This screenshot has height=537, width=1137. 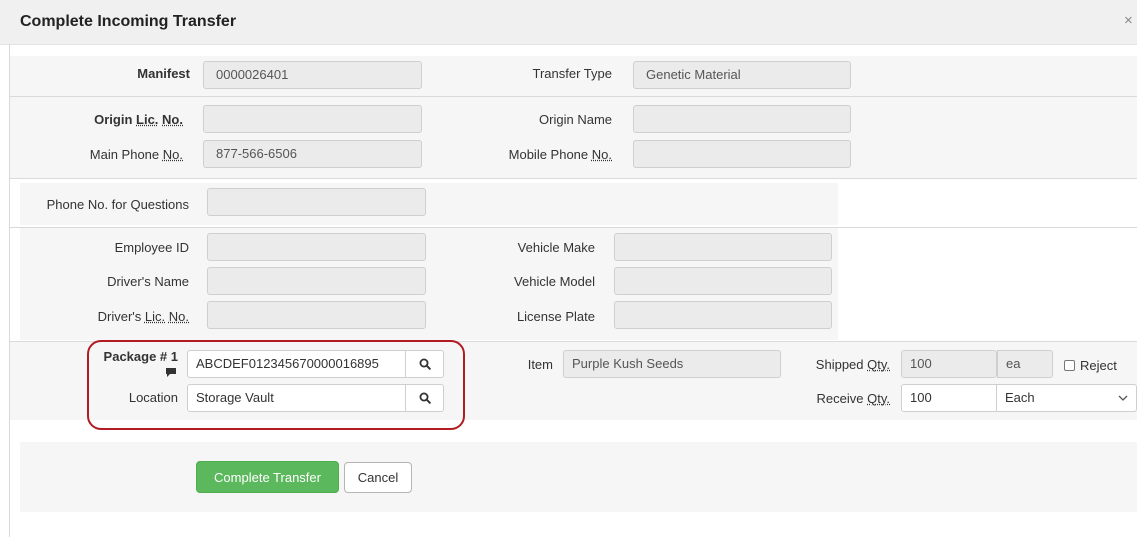 I want to click on vehicle-model-field, so click(x=723, y=281).